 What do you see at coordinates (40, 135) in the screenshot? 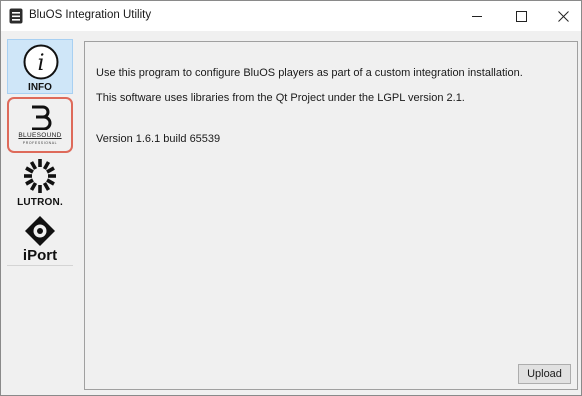
I see `sidebar-item-label: BLUESOUND` at bounding box center [40, 135].